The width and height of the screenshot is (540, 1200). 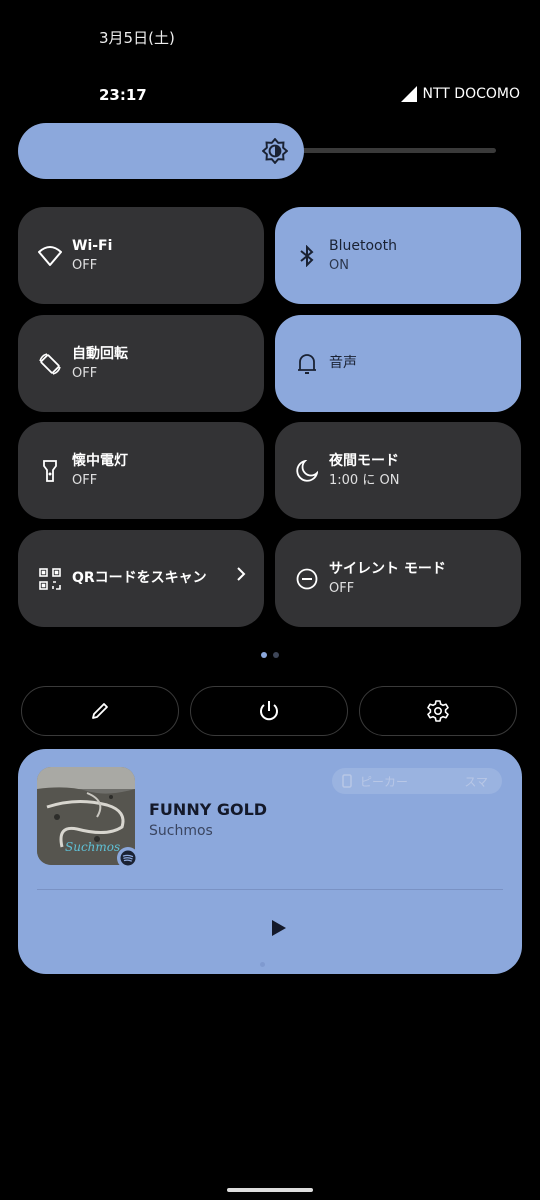 I want to click on signal-icon, so click(x=408, y=94).